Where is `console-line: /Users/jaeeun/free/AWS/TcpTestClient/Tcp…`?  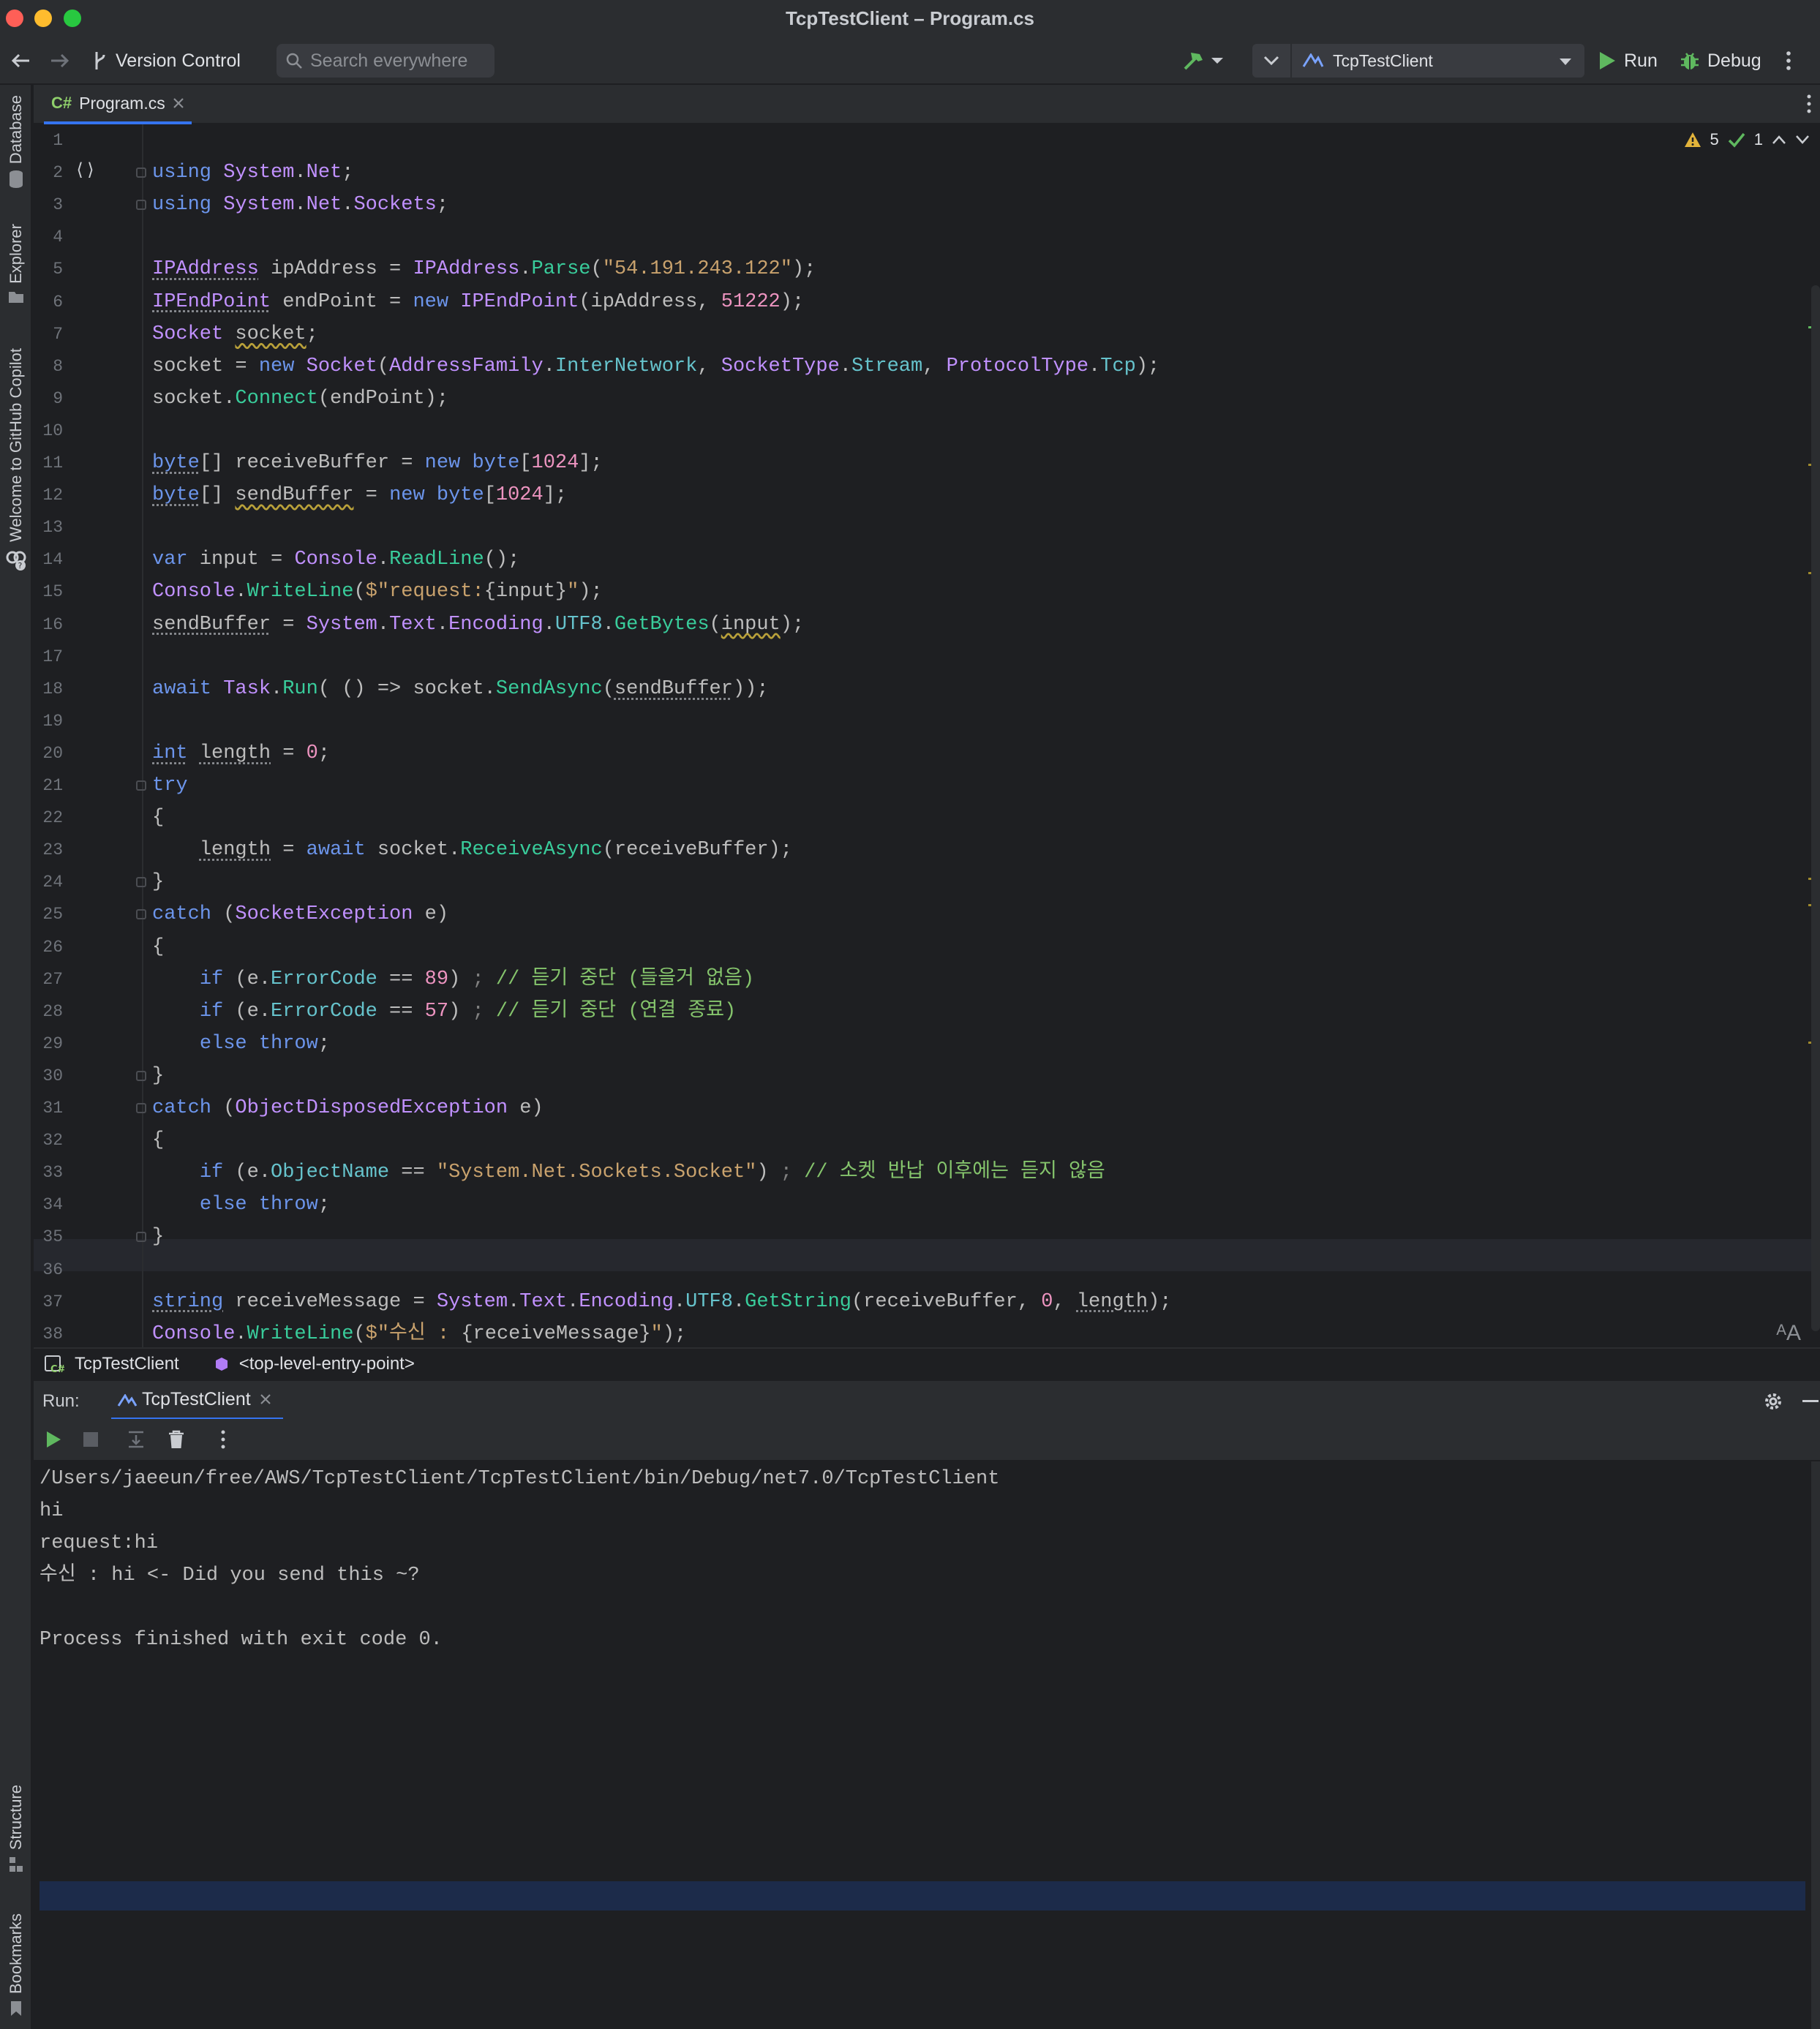
console-line: /Users/jaeeun/free/AWS/TcpTestClient/Tcp… is located at coordinates (520, 1479).